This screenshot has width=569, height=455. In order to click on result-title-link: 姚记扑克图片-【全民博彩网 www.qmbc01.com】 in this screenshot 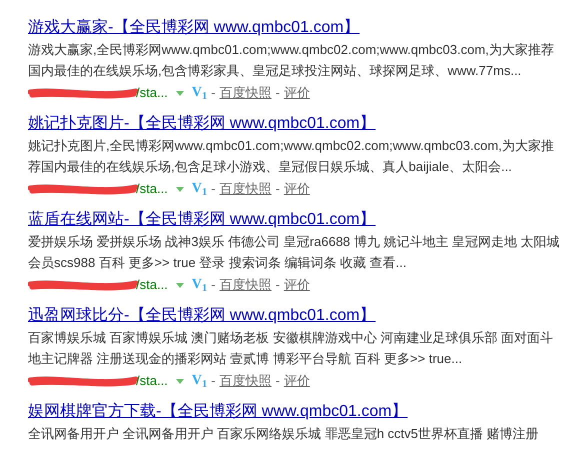, I will do `click(202, 124)`.